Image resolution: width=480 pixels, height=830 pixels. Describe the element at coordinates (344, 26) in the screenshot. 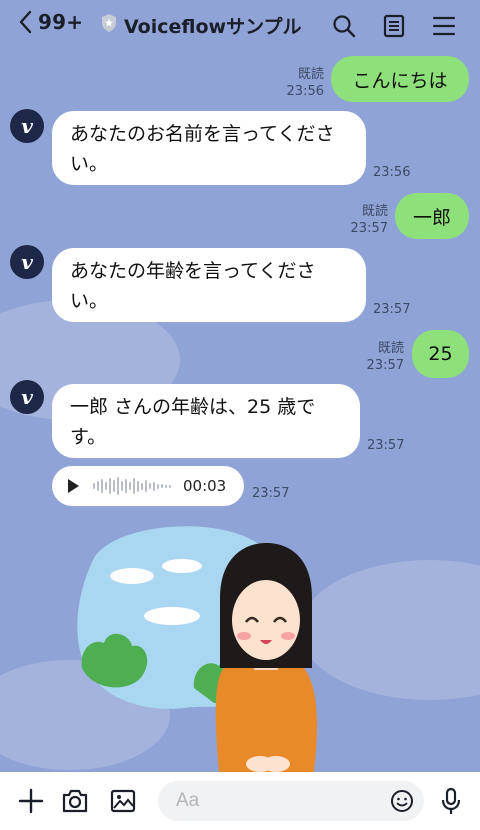

I see `search-icon` at that location.